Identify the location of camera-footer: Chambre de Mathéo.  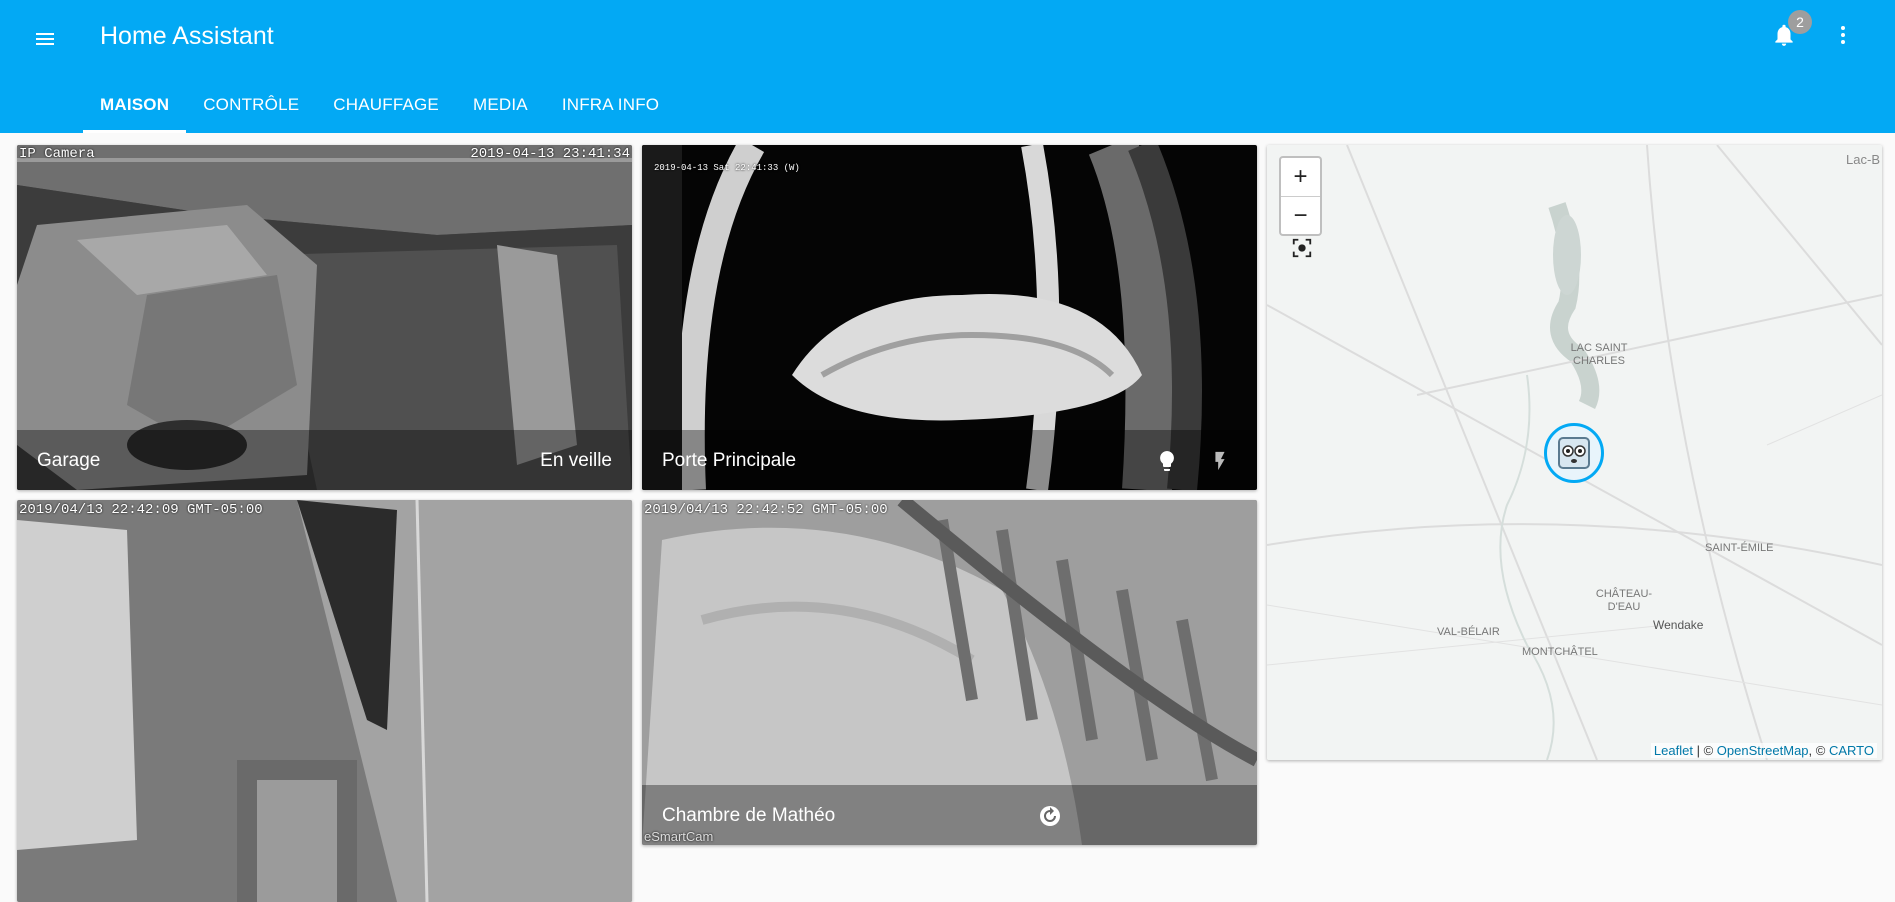
(949, 815).